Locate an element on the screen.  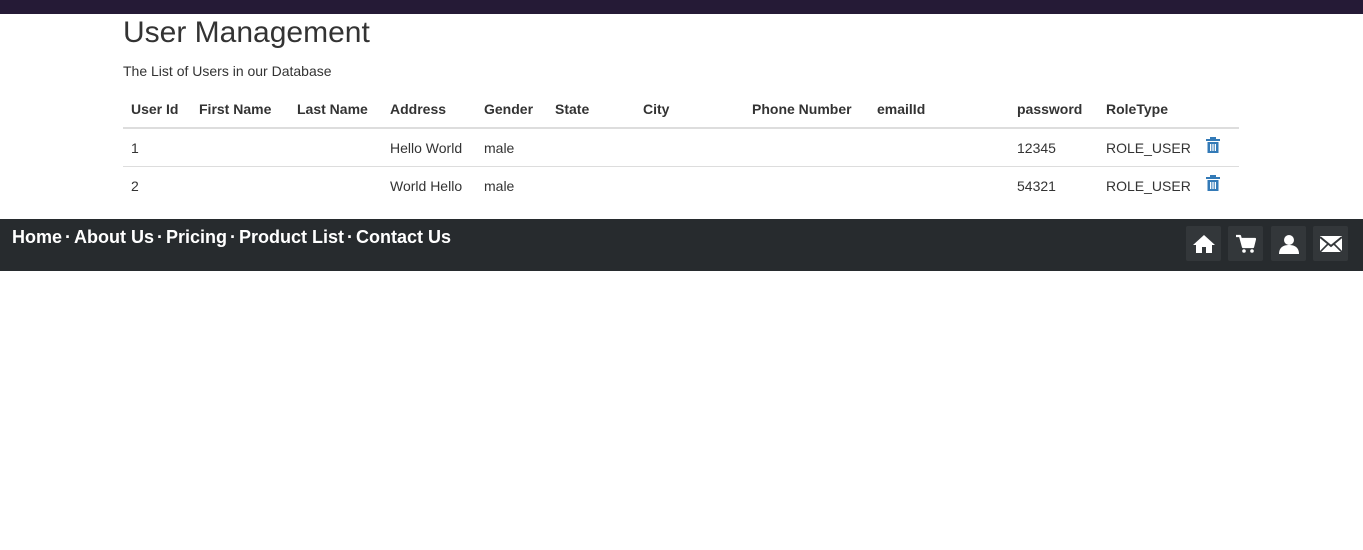
cell-password: 12345 is located at coordinates (1036, 147).